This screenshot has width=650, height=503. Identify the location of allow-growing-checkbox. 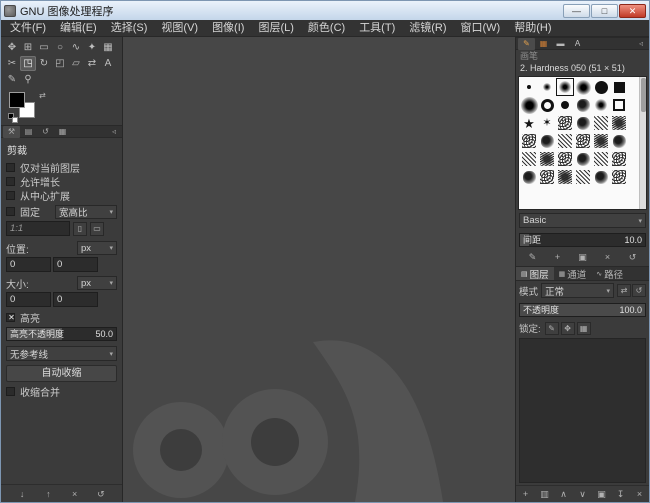
(10, 181).